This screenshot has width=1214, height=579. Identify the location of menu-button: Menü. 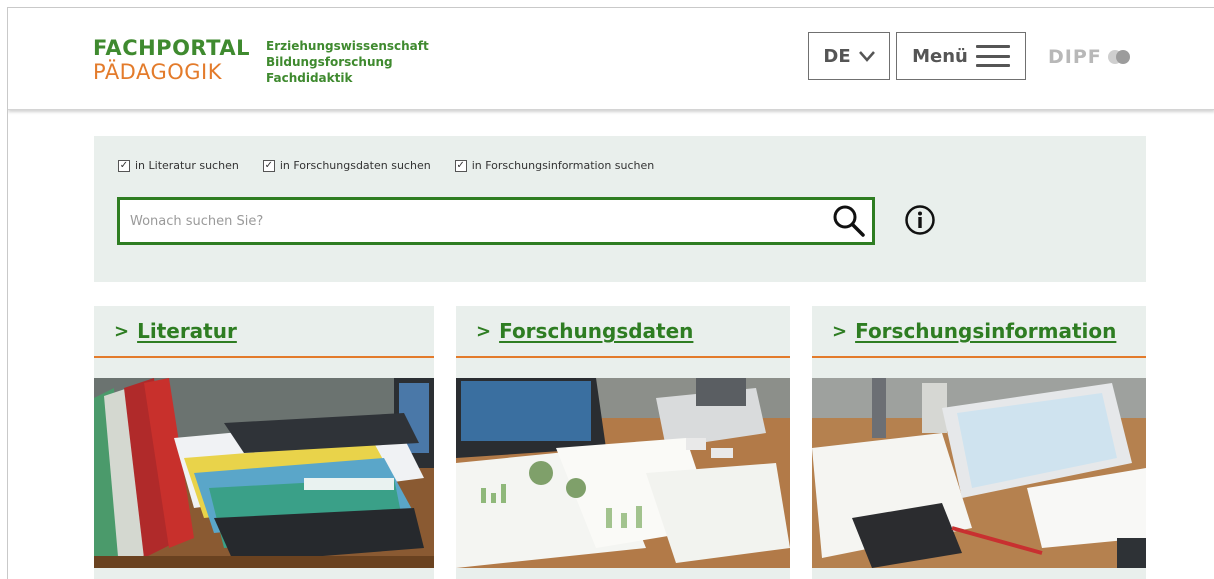
(961, 56).